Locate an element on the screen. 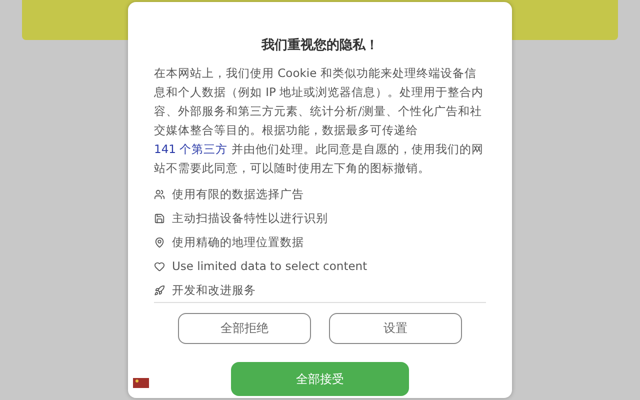  dialog-button: 全部拒绝 is located at coordinates (244, 328).